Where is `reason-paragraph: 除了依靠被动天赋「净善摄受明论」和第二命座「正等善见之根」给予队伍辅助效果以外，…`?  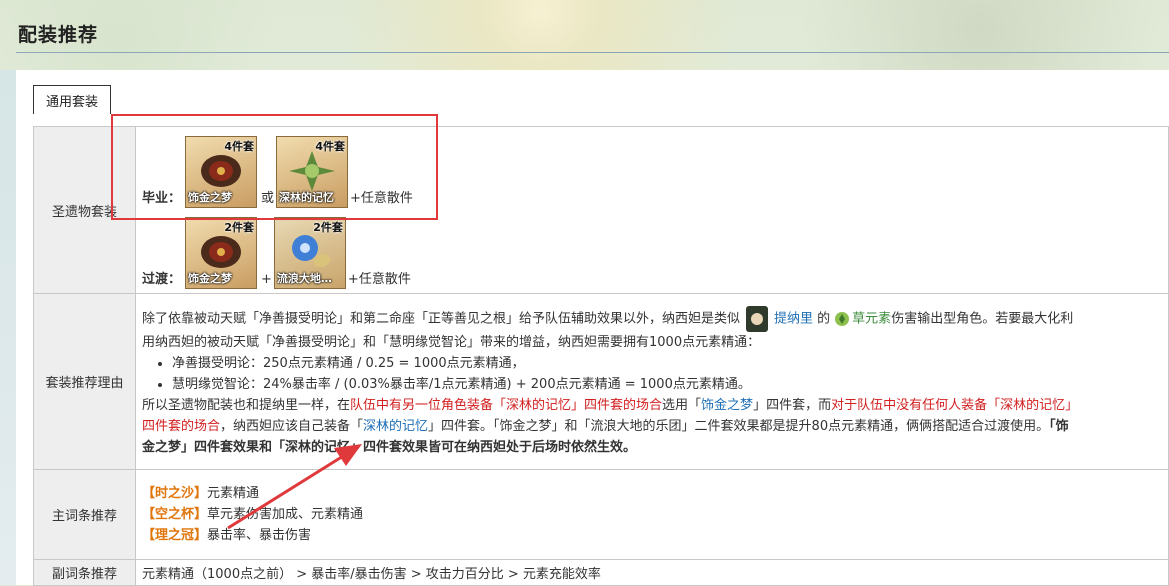 reason-paragraph: 除了依靠被动天赋「净善摄受明论」和第二命座「正等善见之根」给予队伍辅助效果以外，… is located at coordinates (652, 318).